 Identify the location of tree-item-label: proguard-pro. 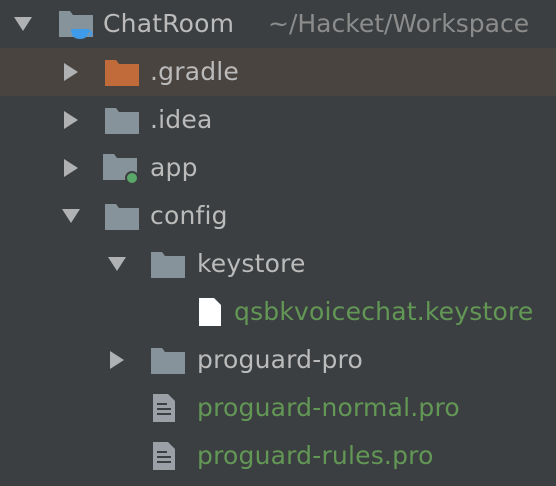
(280, 359).